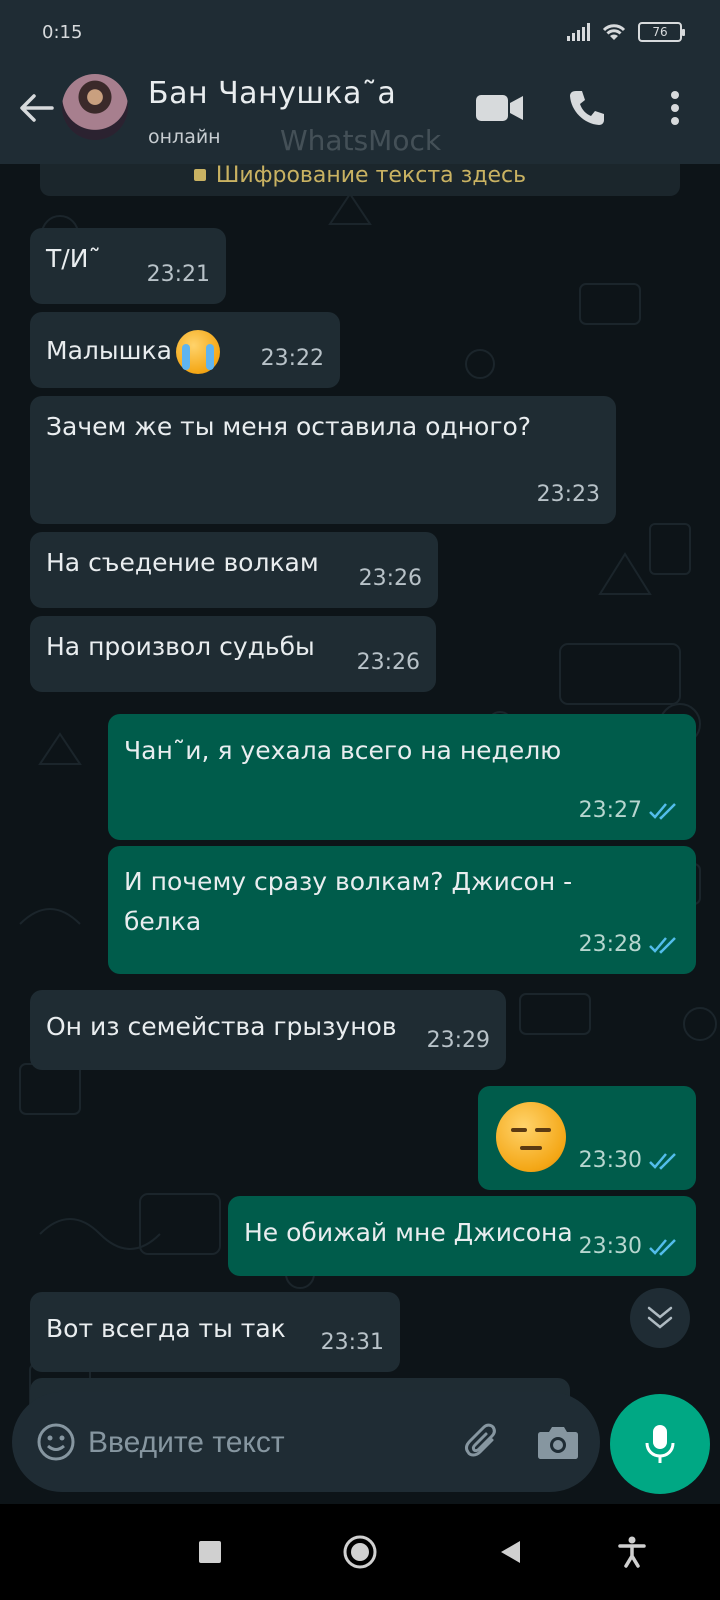 The image size is (720, 1600). I want to click on loudly-crying-face-icon, so click(197, 352).